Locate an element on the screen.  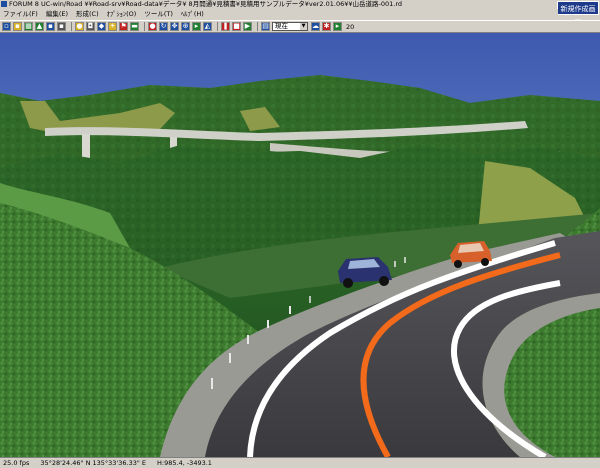
print-icon: ▪ is located at coordinates (61, 26).